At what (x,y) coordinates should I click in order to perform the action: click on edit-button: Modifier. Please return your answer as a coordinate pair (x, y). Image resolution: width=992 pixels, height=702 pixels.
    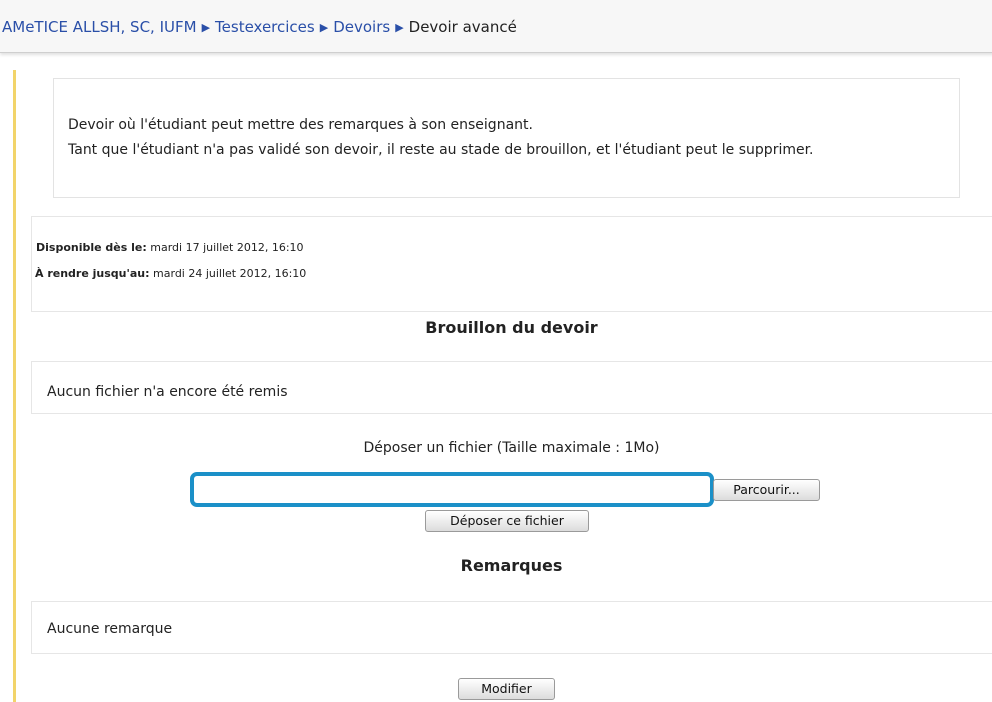
    Looking at the image, I should click on (506, 689).